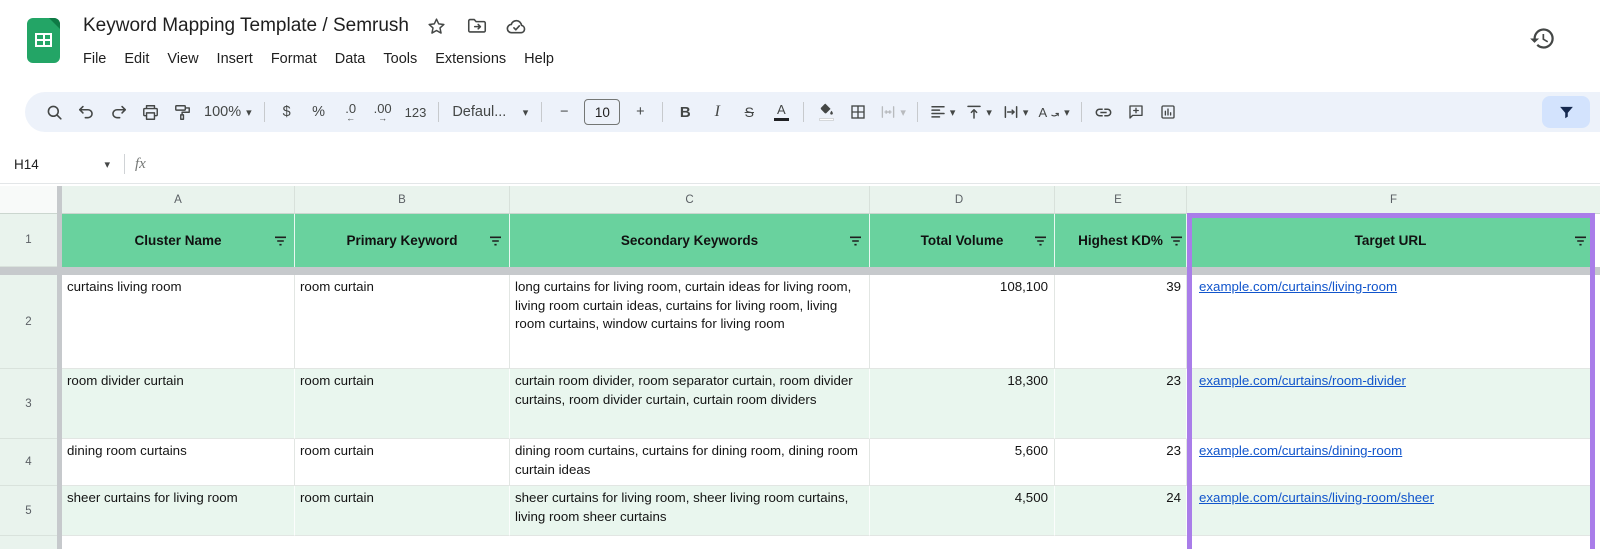 The height and width of the screenshot is (549, 1600). I want to click on increase-decimal-button: .00 →, so click(383, 112).